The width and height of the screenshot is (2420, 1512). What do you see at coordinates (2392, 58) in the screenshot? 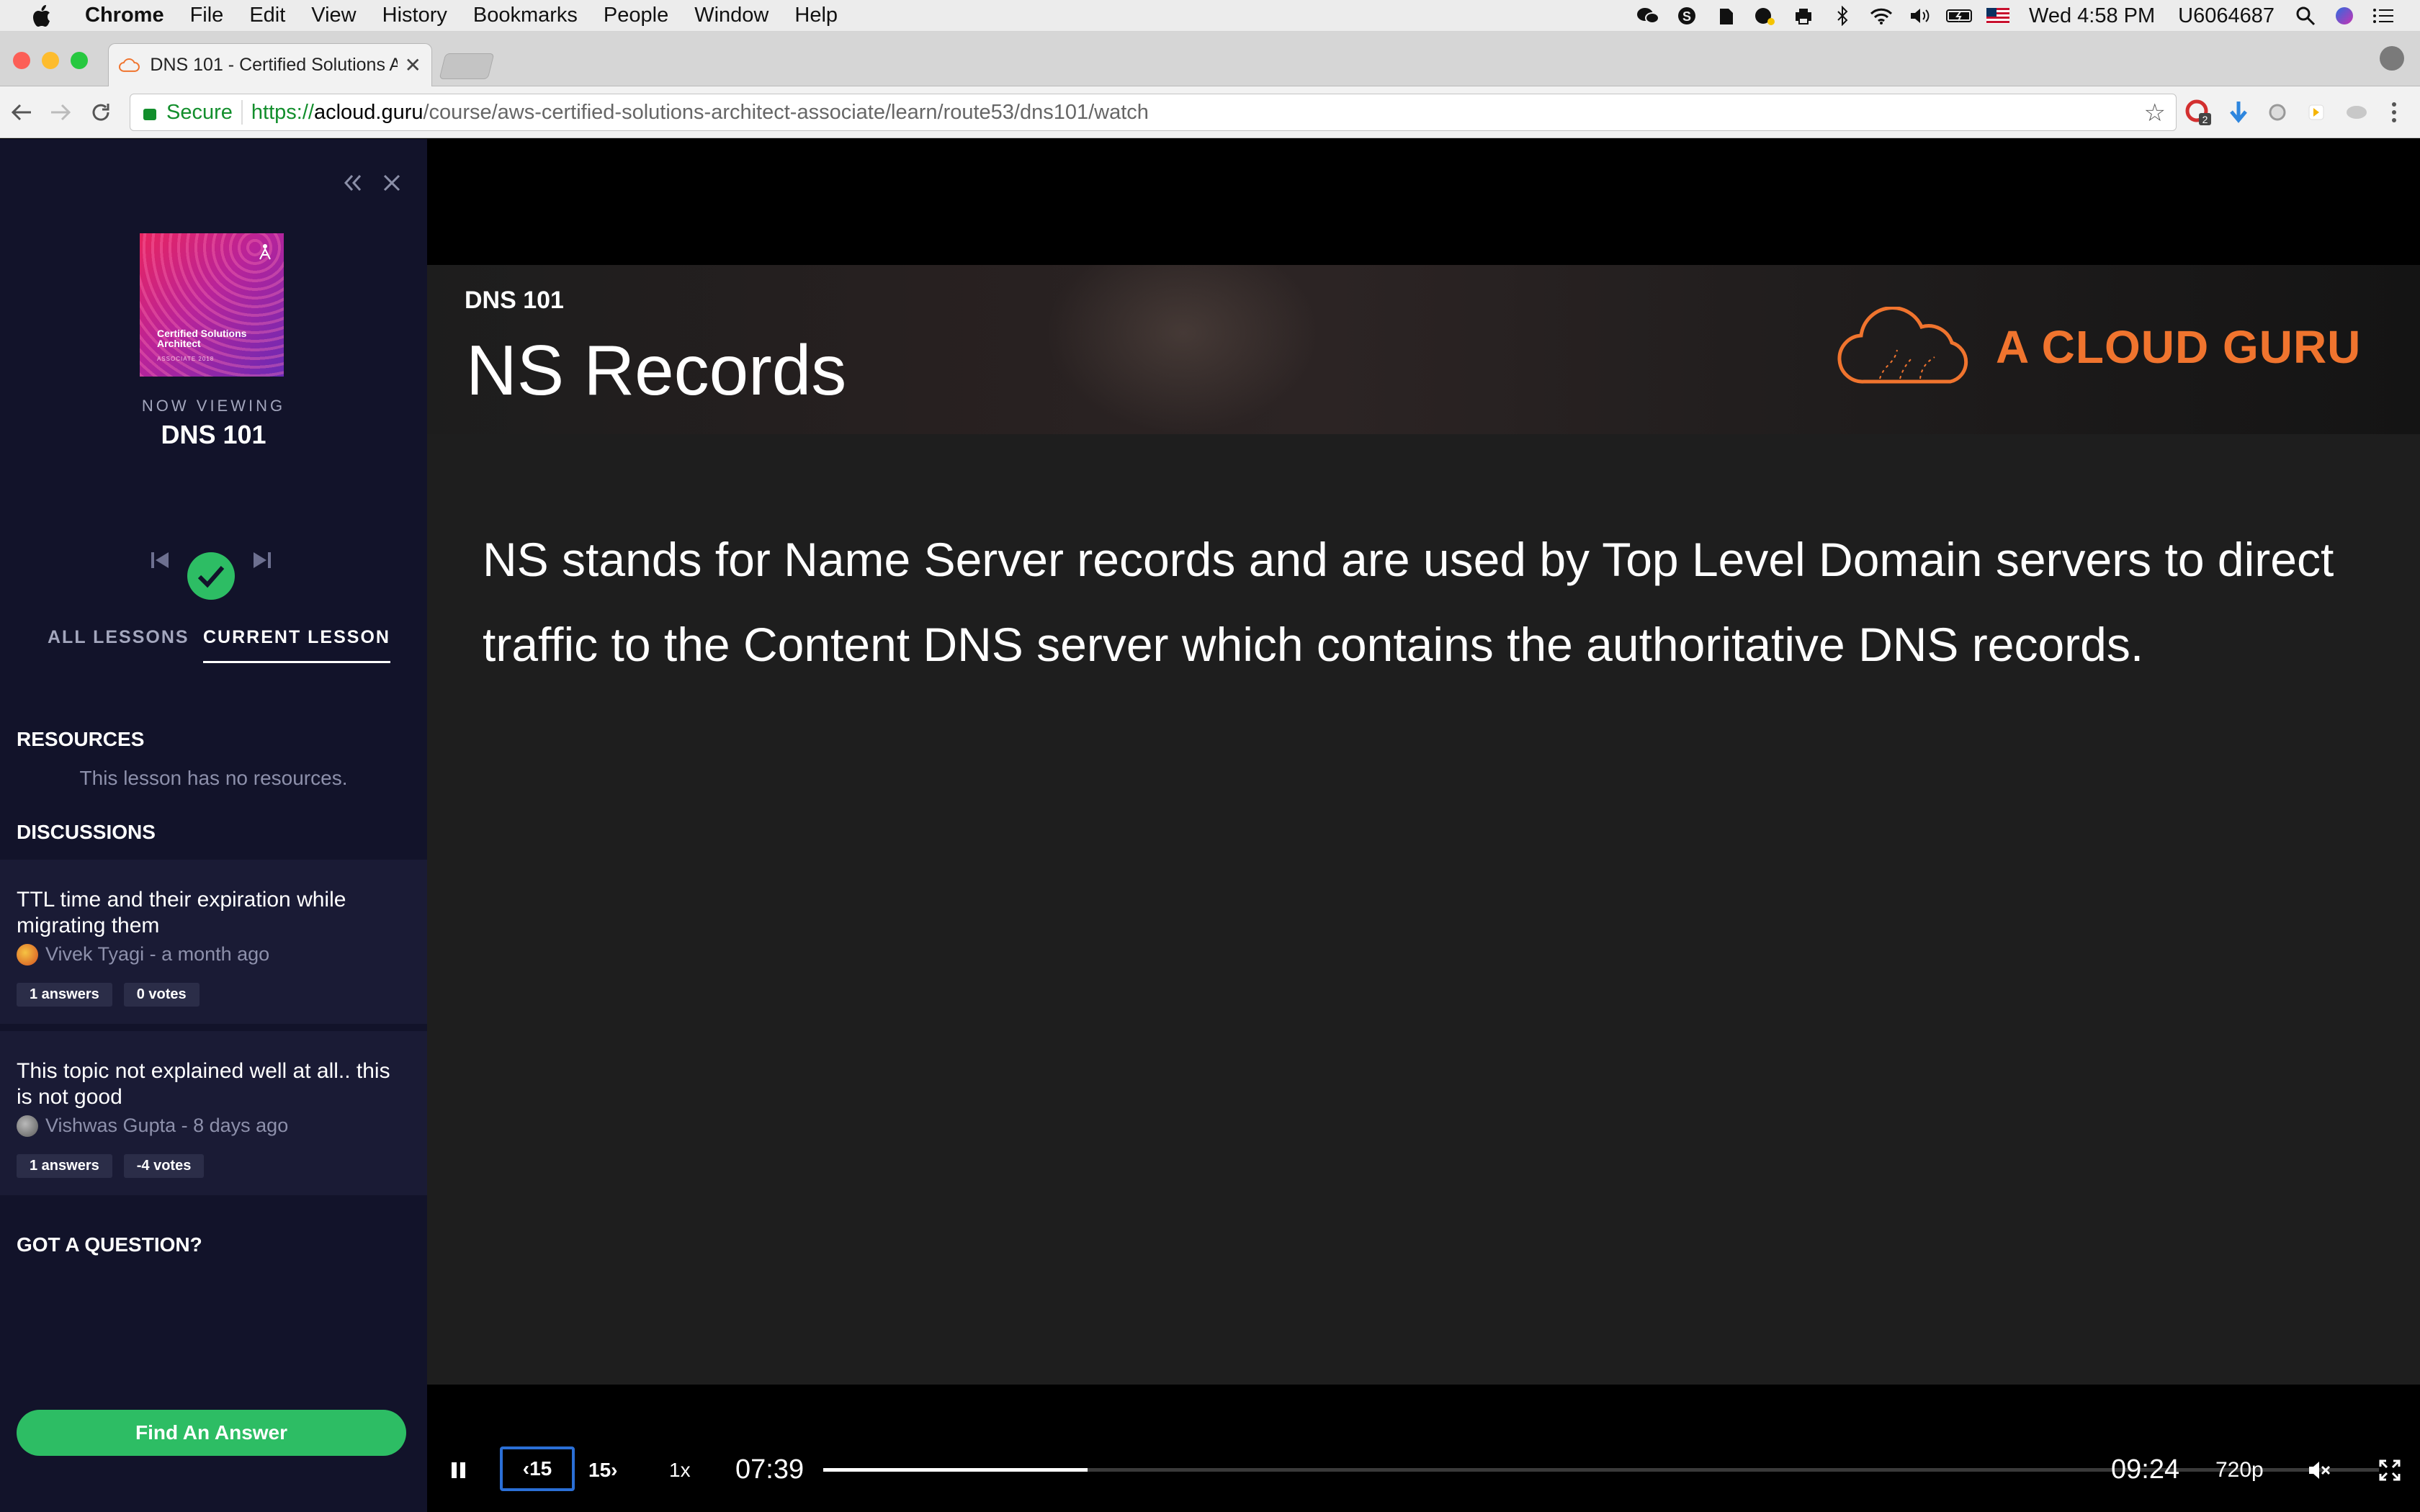
I see `profile-avatar-icon` at bounding box center [2392, 58].